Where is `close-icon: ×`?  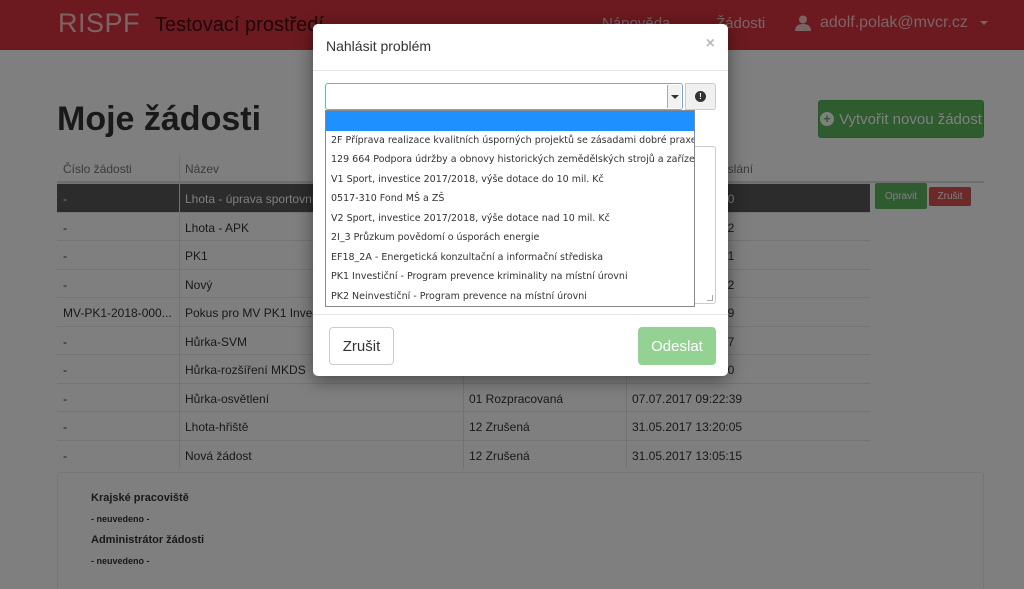
close-icon: × is located at coordinates (710, 44).